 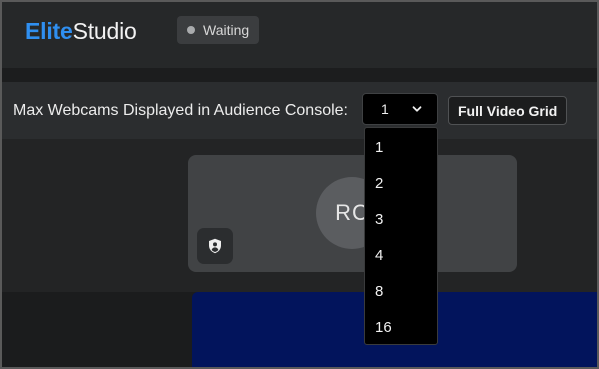 I want to click on dropdown-option: 1, so click(x=401, y=147).